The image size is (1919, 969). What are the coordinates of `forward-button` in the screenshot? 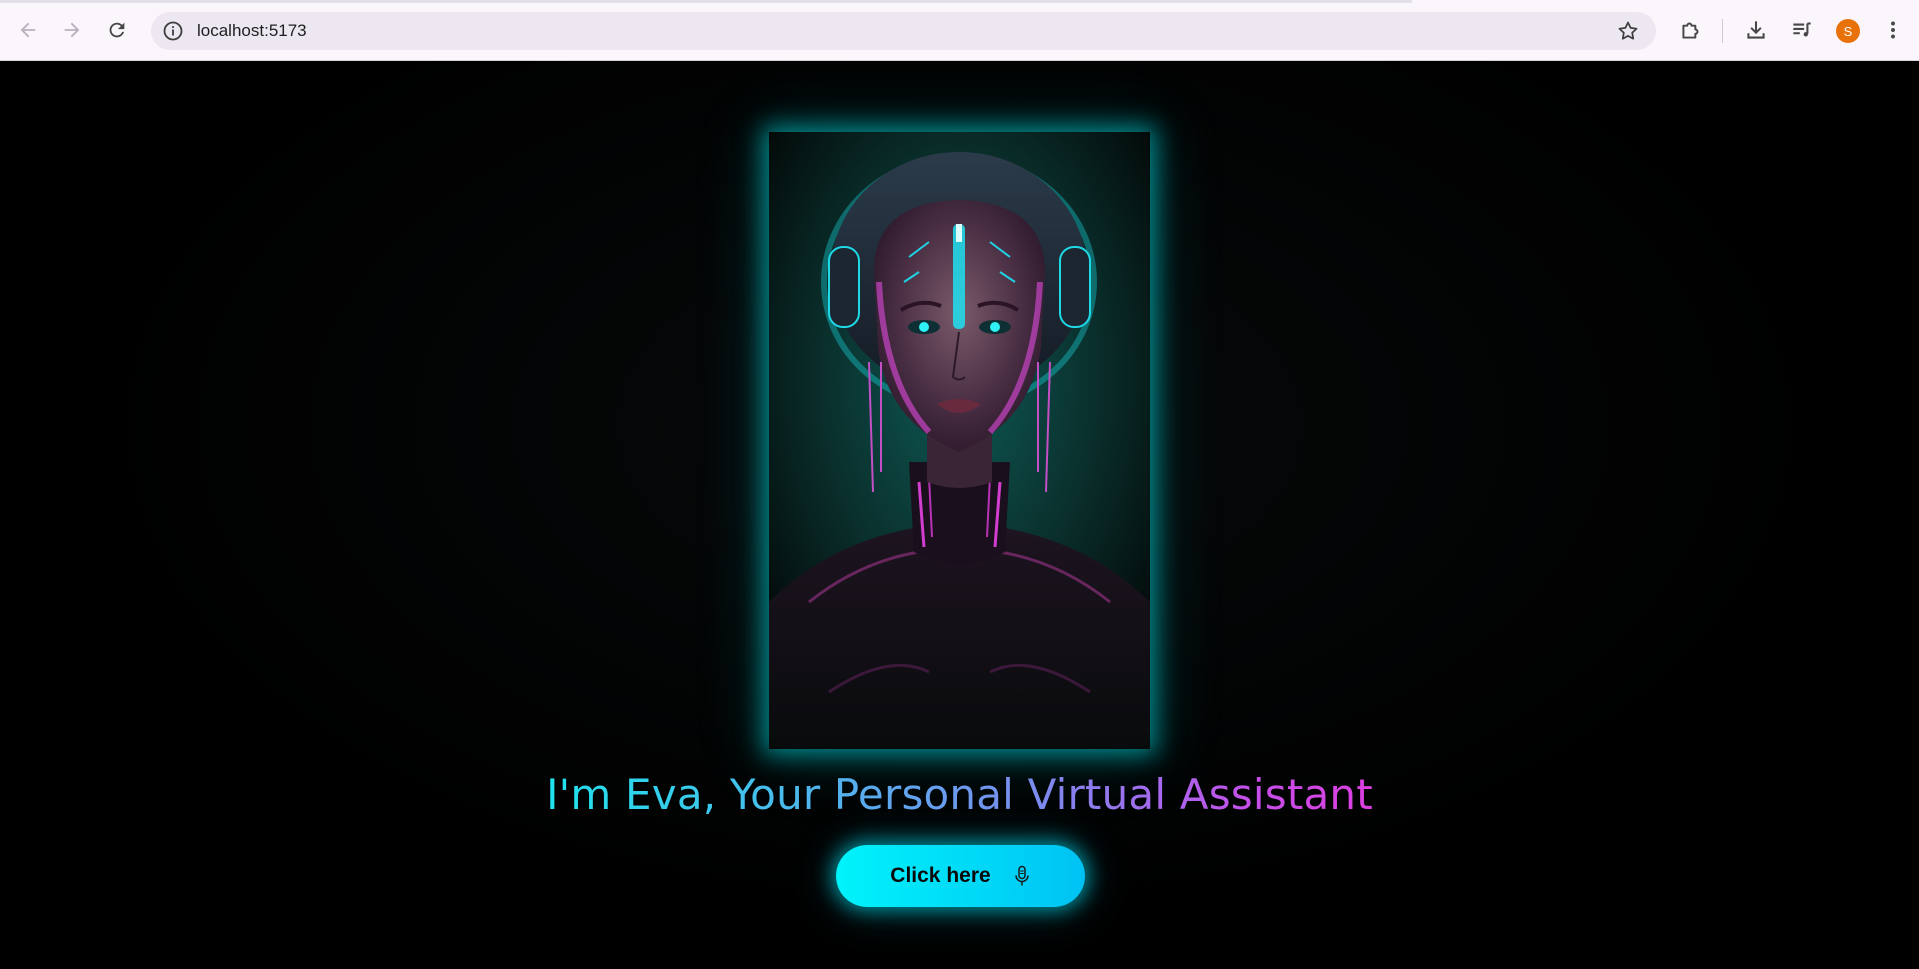 It's located at (72, 30).